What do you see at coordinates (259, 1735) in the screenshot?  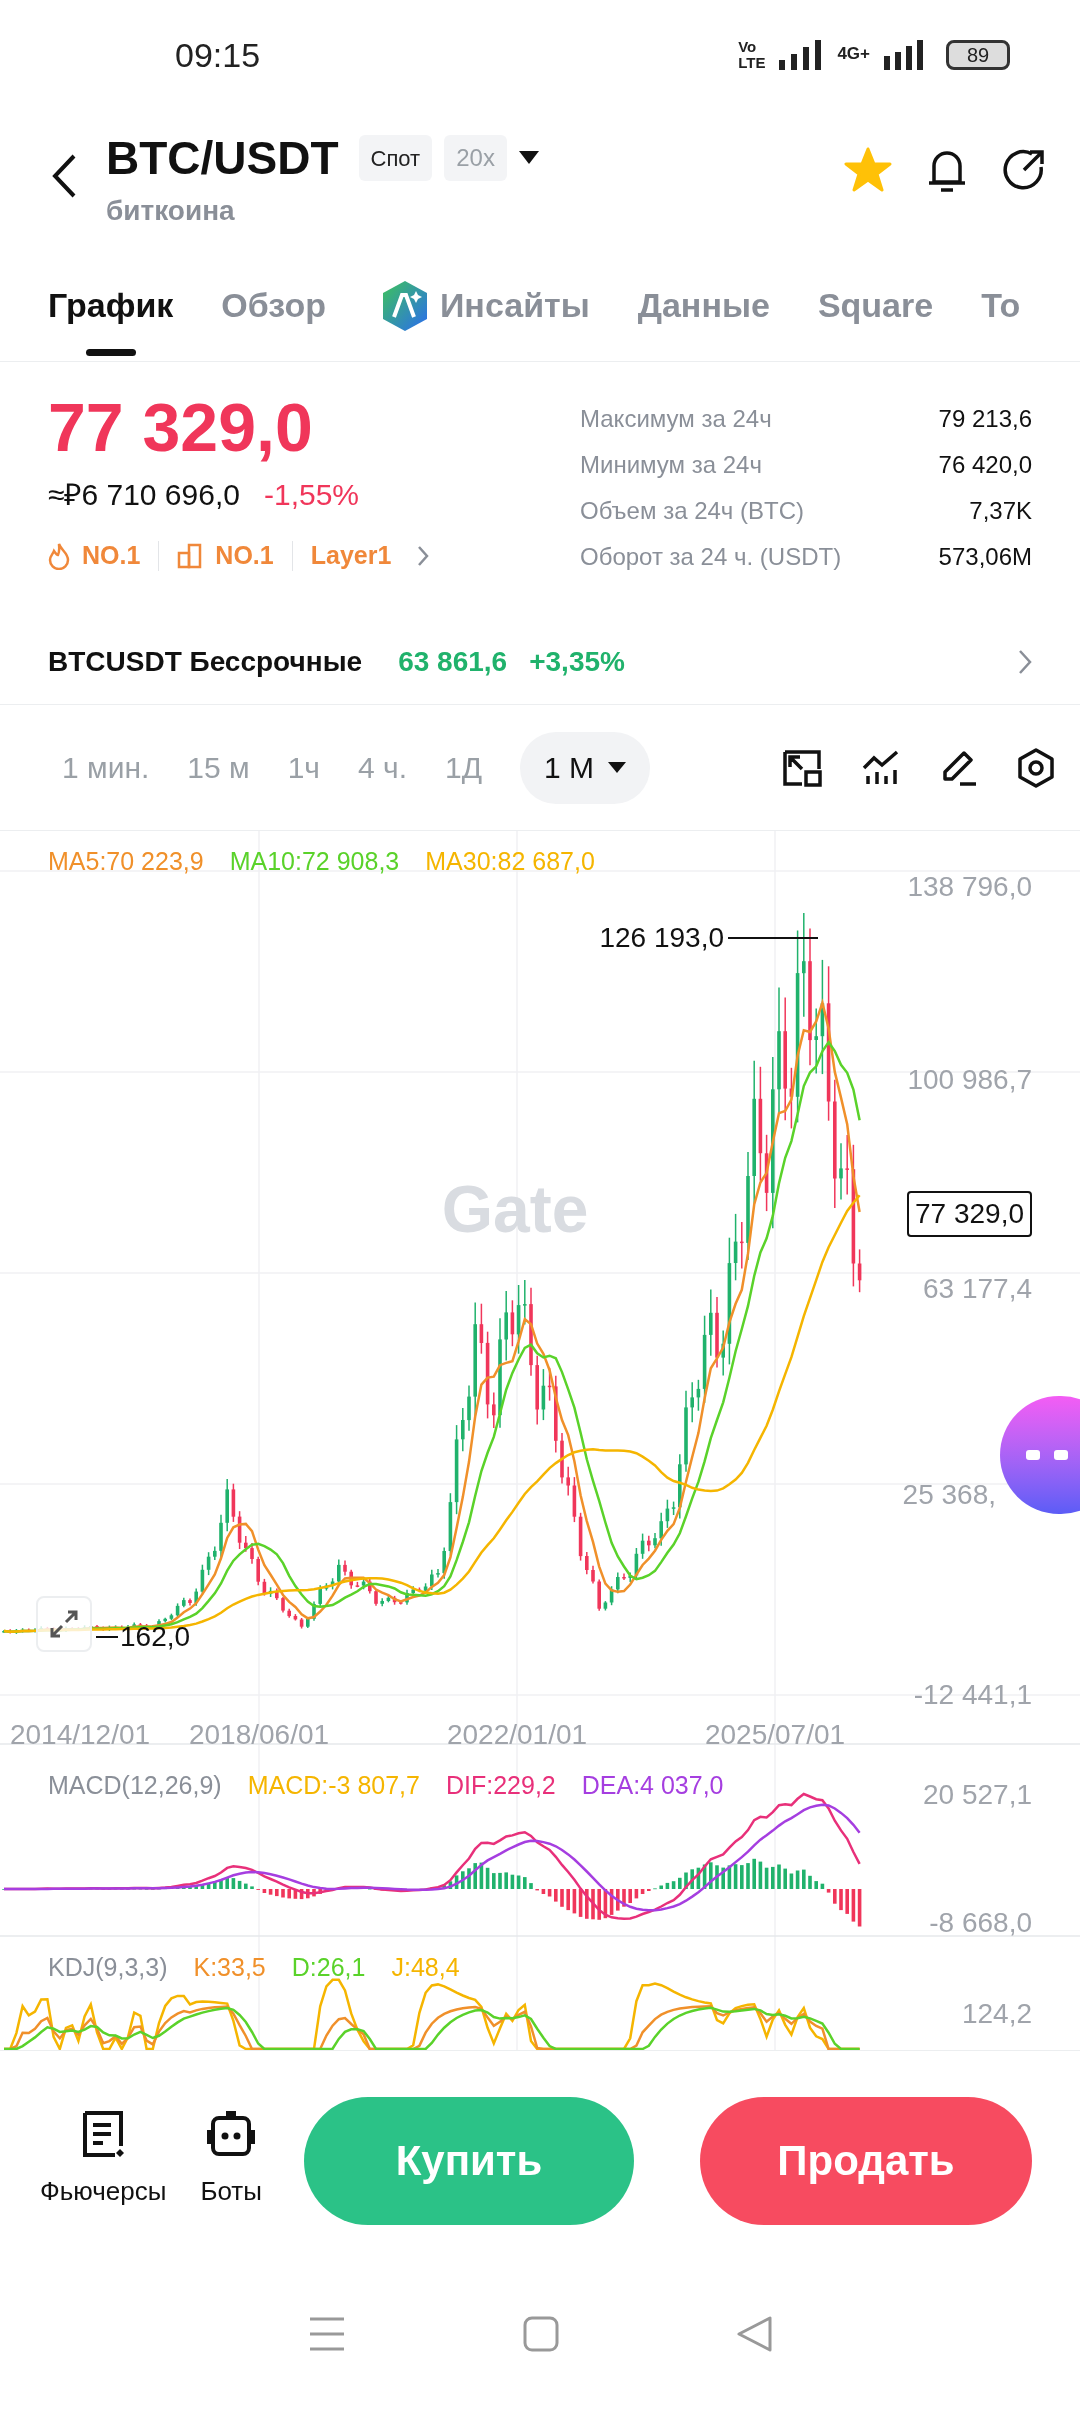 I see `axis-label: 2018/06/01` at bounding box center [259, 1735].